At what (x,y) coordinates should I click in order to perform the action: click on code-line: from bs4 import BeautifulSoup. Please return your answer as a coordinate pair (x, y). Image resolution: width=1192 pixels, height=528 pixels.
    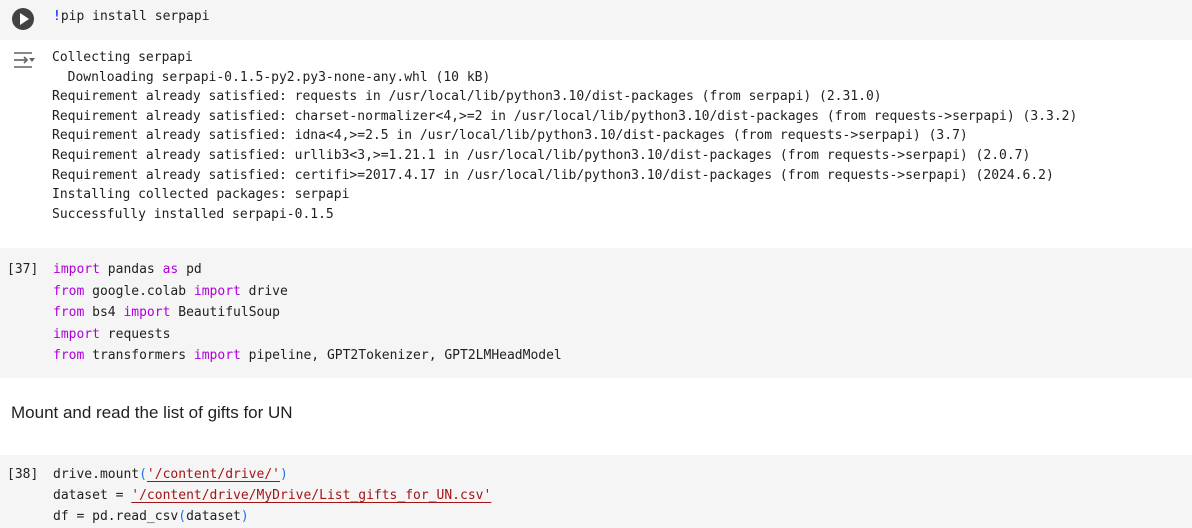
    Looking at the image, I should click on (166, 313).